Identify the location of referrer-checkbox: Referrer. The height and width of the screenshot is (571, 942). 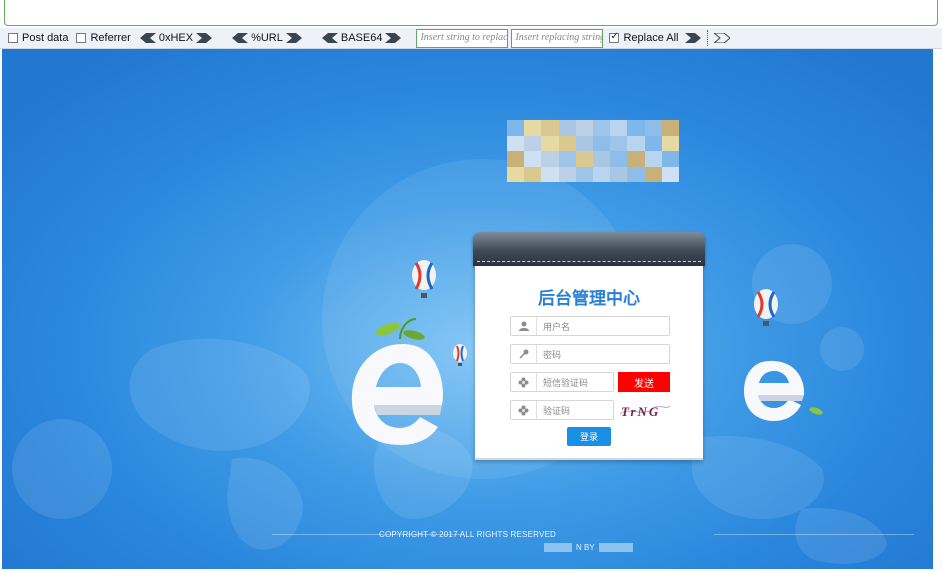
(103, 38).